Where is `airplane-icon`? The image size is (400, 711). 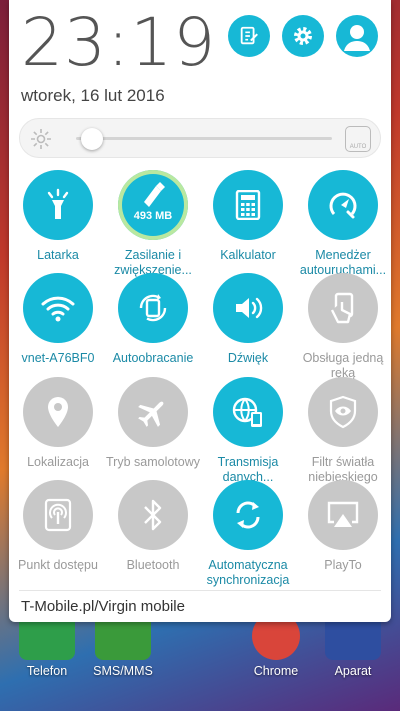
airplane-icon is located at coordinates (151, 414).